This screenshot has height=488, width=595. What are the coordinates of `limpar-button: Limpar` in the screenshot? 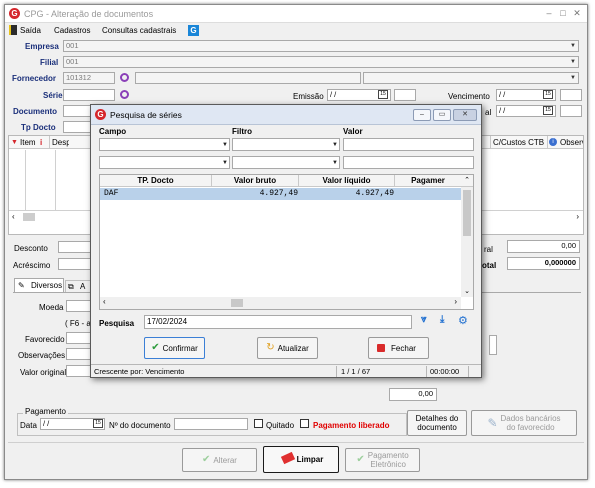 It's located at (301, 459).